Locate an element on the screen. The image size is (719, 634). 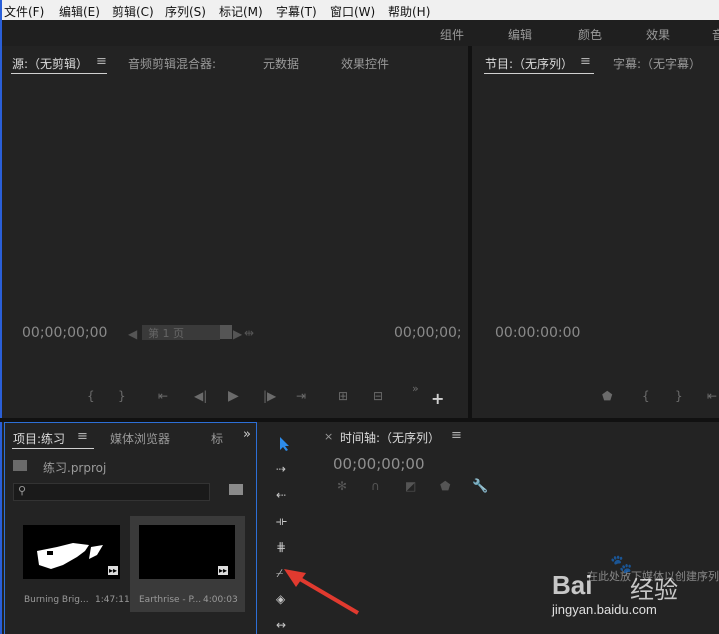
menu-edit: 编辑(E) is located at coordinates (79, 11).